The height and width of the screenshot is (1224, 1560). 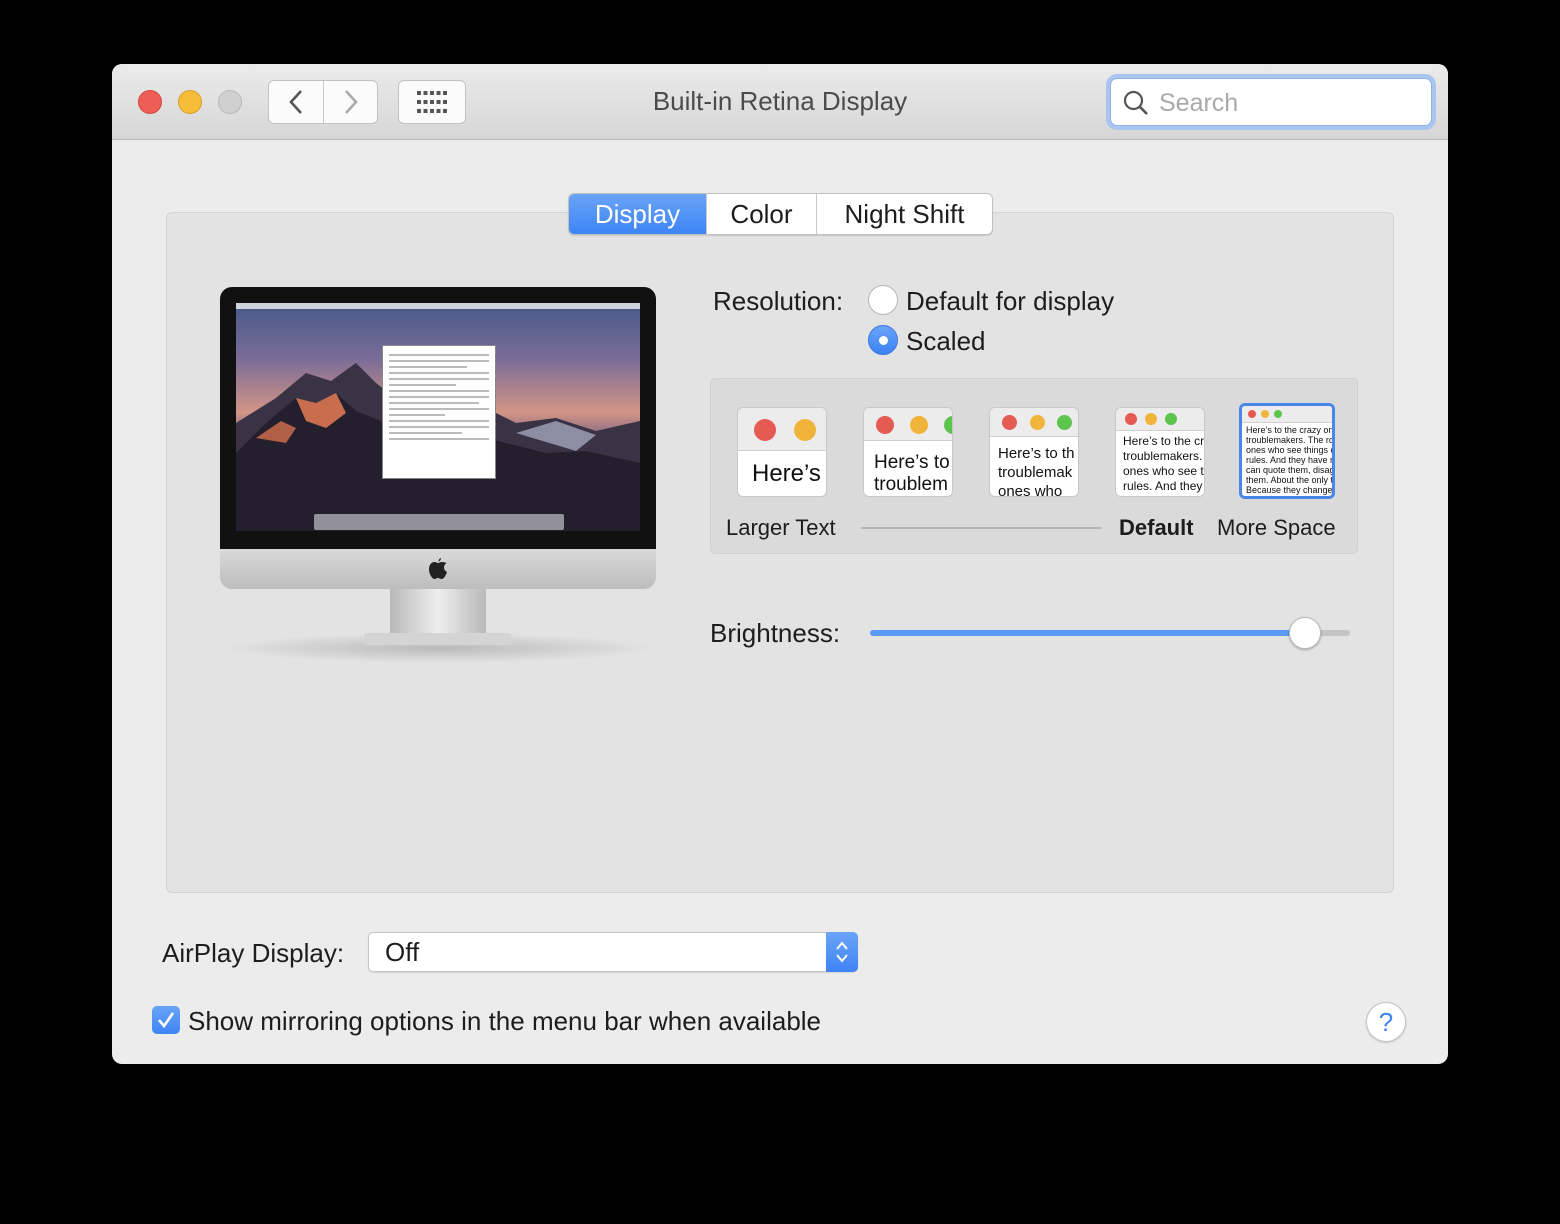 I want to click on desktop-wallpaper, so click(x=438, y=417).